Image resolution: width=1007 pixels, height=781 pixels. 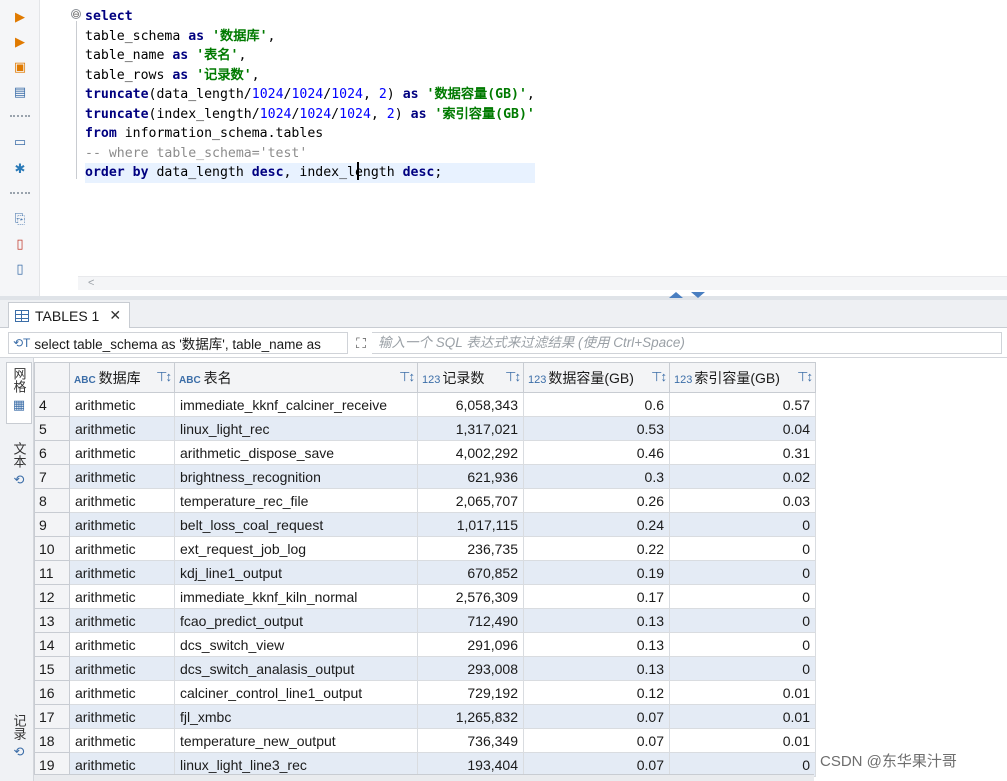 What do you see at coordinates (52, 668) in the screenshot?
I see `row-number: 15` at bounding box center [52, 668].